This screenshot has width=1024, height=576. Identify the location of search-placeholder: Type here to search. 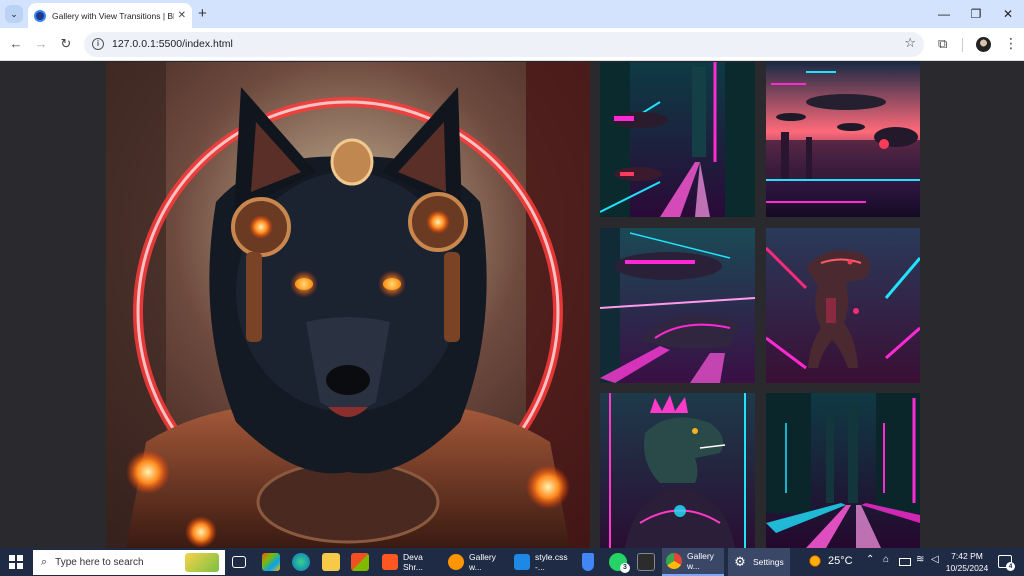
(99, 562).